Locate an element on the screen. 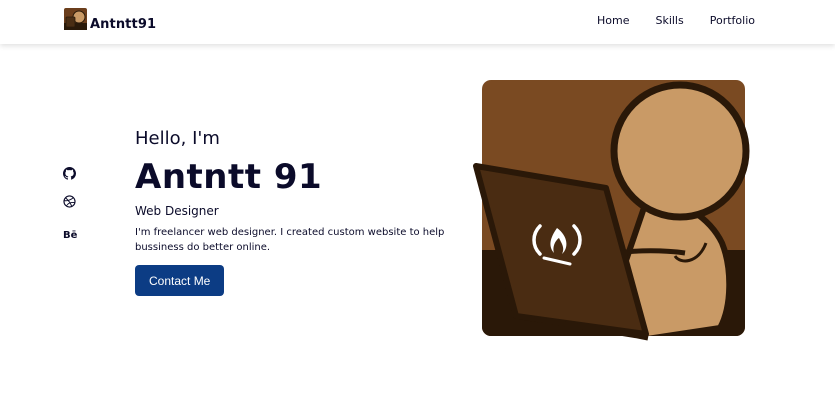  behance-link: Bē is located at coordinates (70, 232).